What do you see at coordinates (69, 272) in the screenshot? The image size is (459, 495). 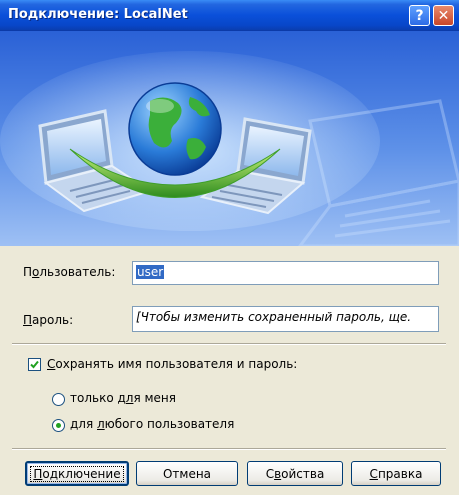 I see `username-label: Пользователь:` at bounding box center [69, 272].